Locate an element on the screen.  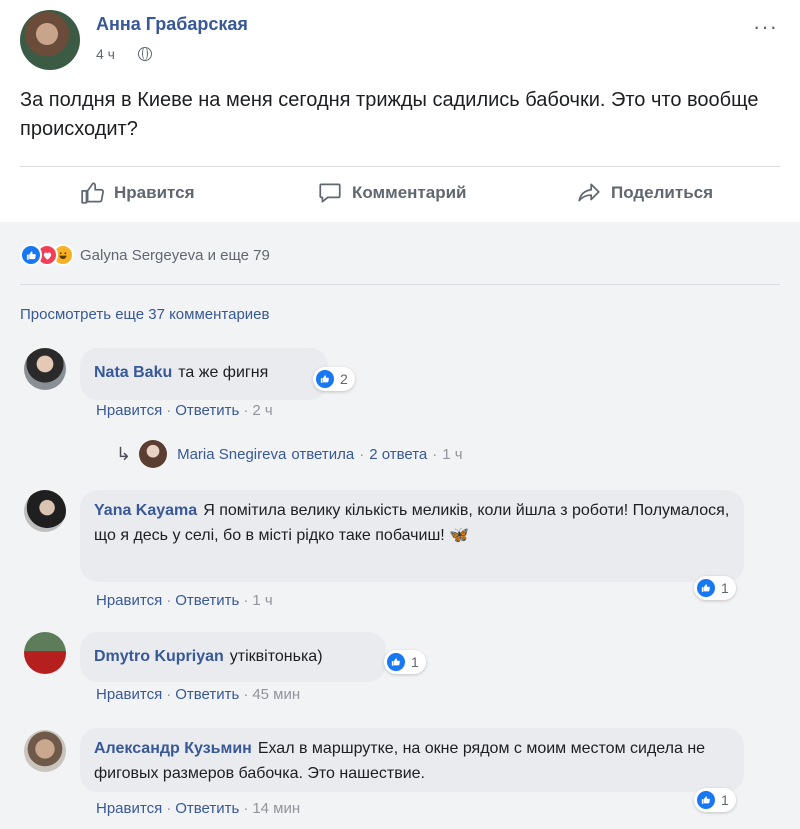
post-author-name: Анна Грабарская is located at coordinates (172, 24).